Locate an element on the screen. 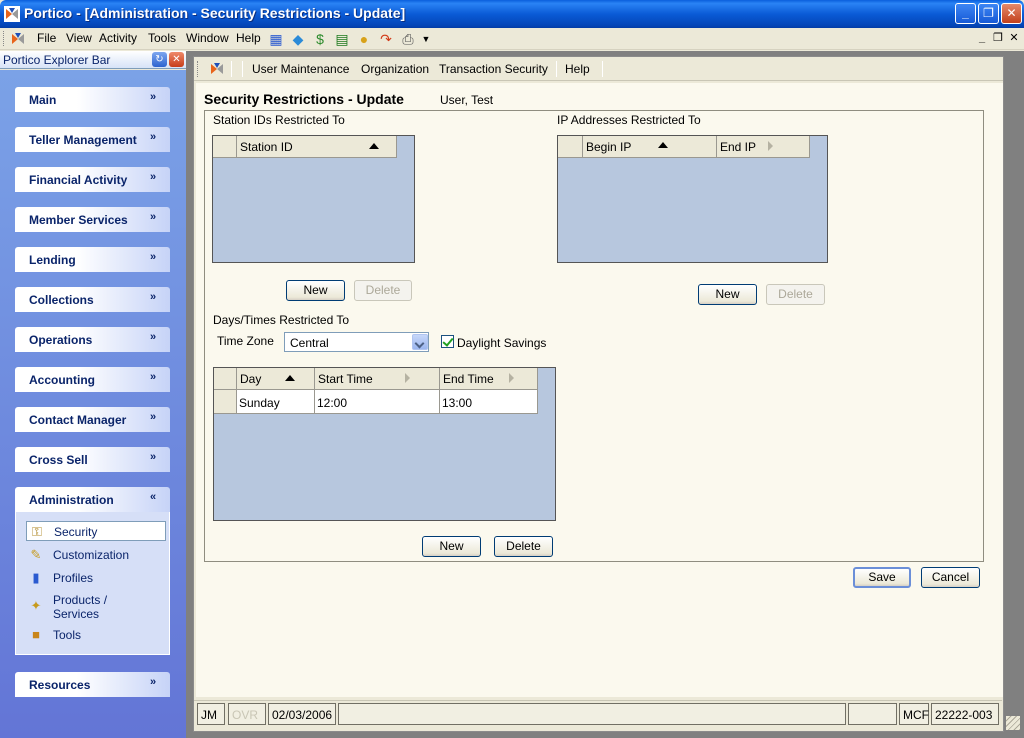  column-sort-indicator-icon is located at coordinates (511, 378).